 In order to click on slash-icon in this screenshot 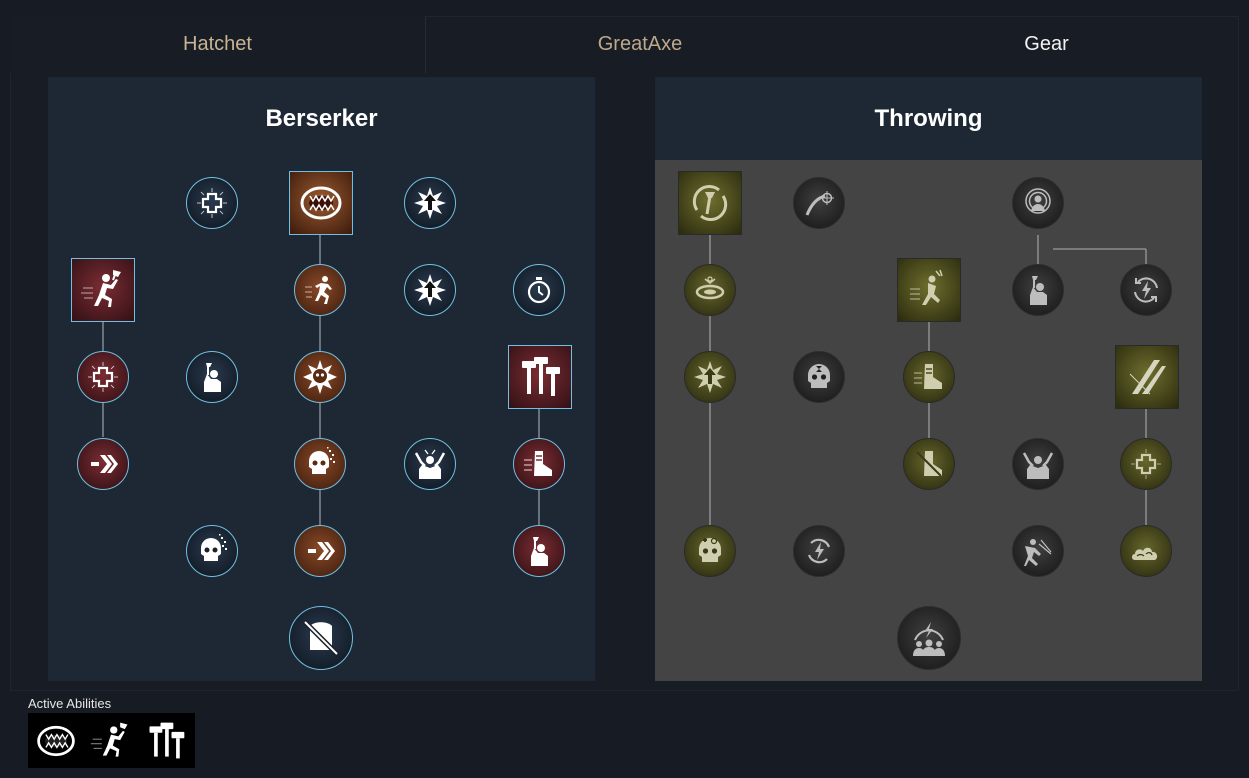, I will do `click(1147, 377)`.